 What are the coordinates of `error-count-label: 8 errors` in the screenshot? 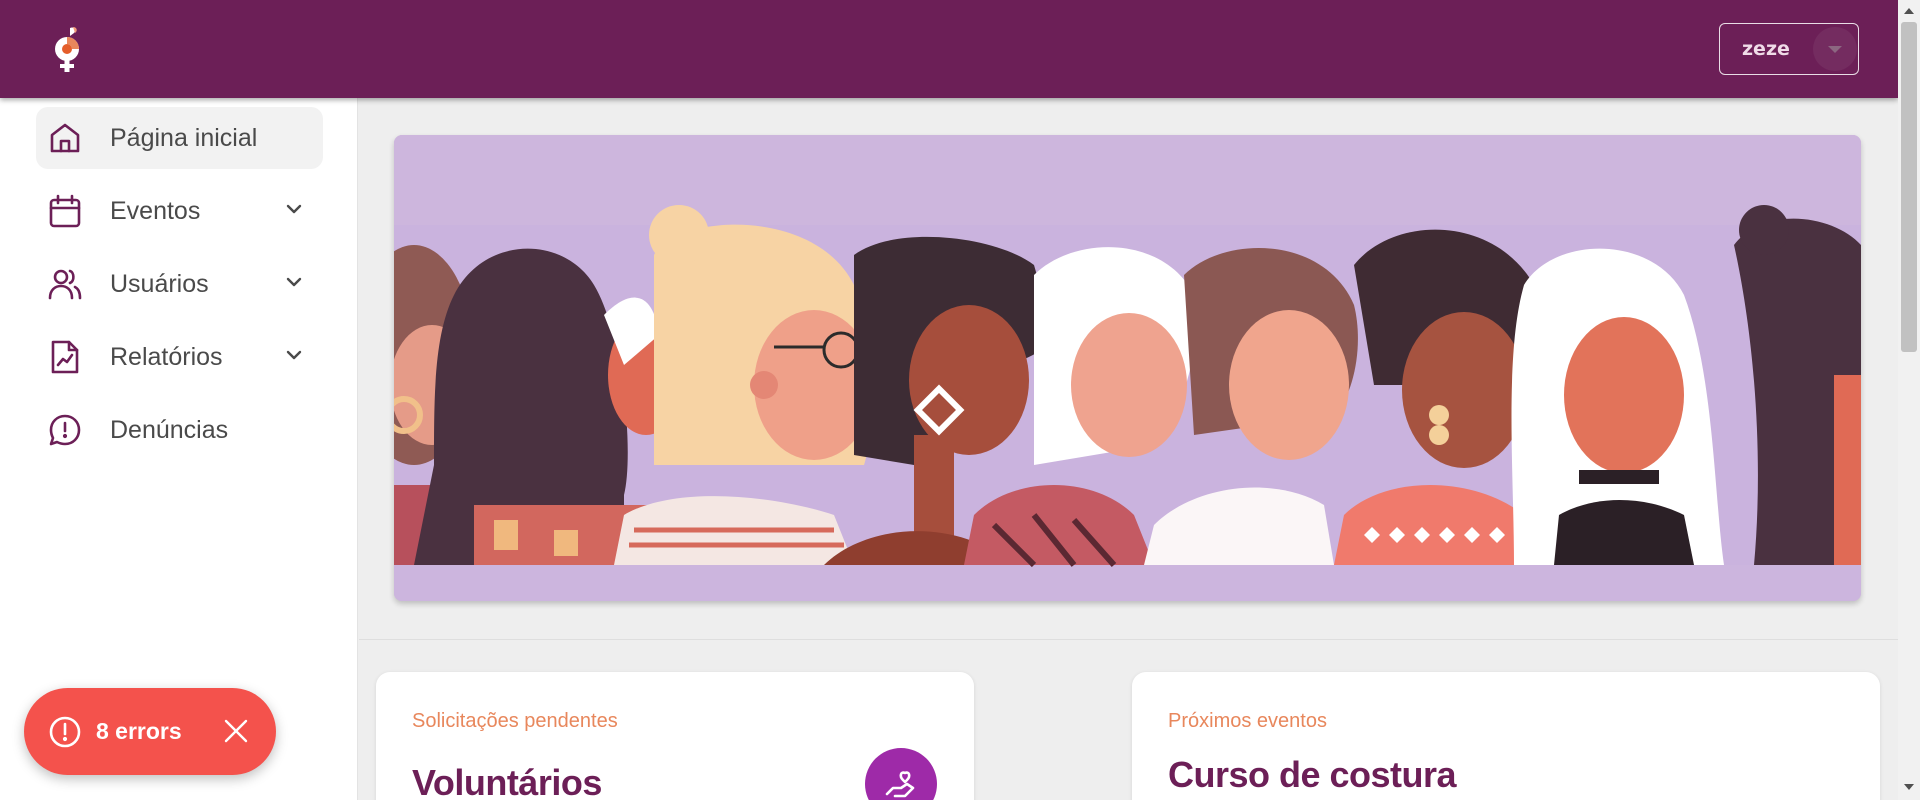 It's located at (139, 731).